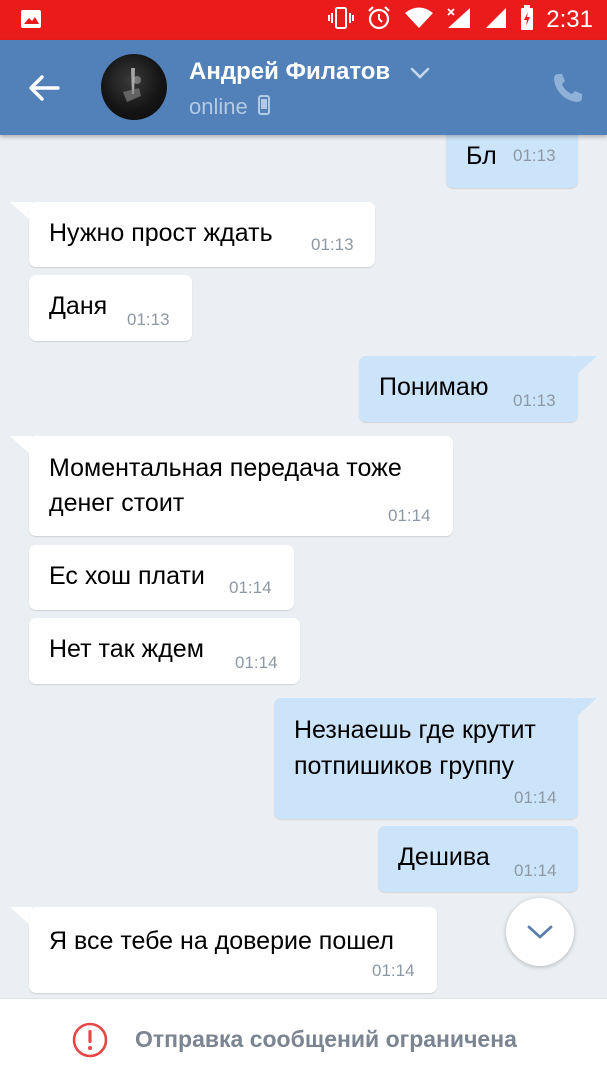 The height and width of the screenshot is (1080, 607). I want to click on back-button, so click(44, 88).